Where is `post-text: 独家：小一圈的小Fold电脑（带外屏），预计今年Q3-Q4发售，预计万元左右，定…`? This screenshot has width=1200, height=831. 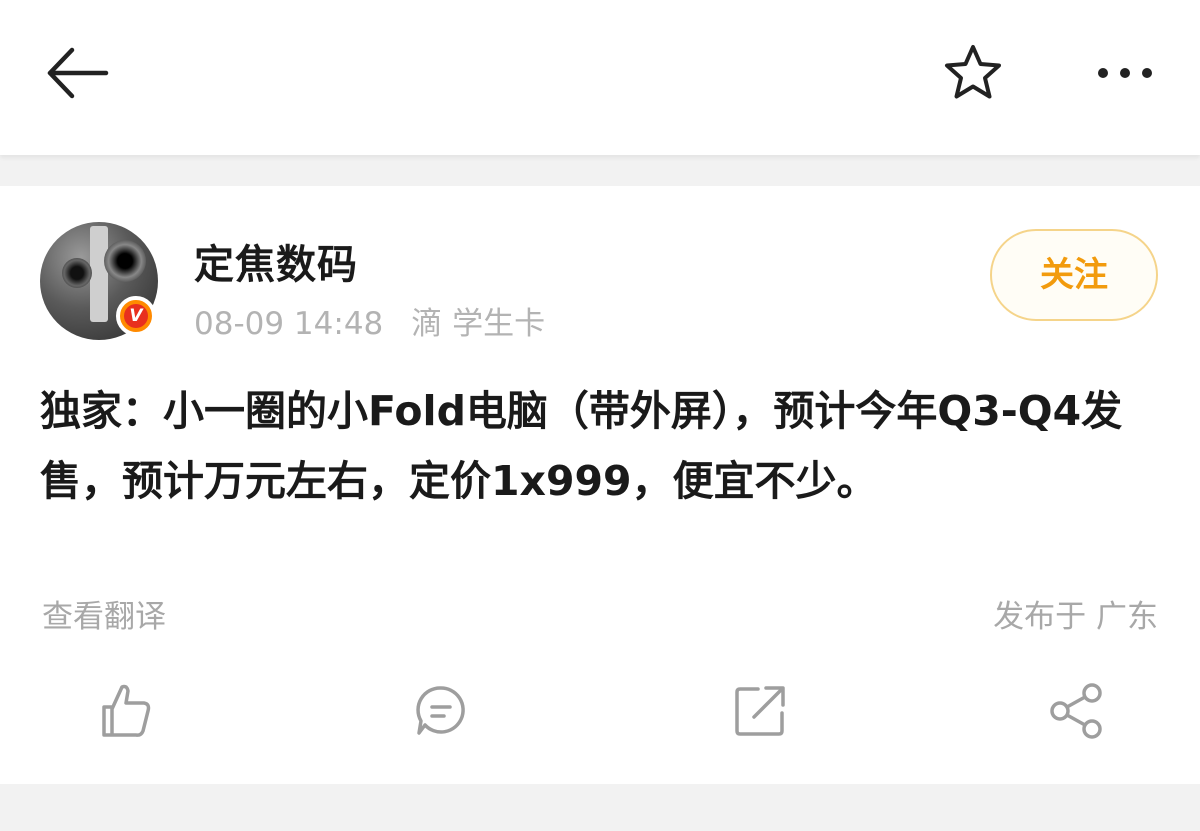
post-text: 独家：小一圈的小Fold电脑（带外屏），预计今年Q3-Q4发售，预计万元左右，定… is located at coordinates (581, 446).